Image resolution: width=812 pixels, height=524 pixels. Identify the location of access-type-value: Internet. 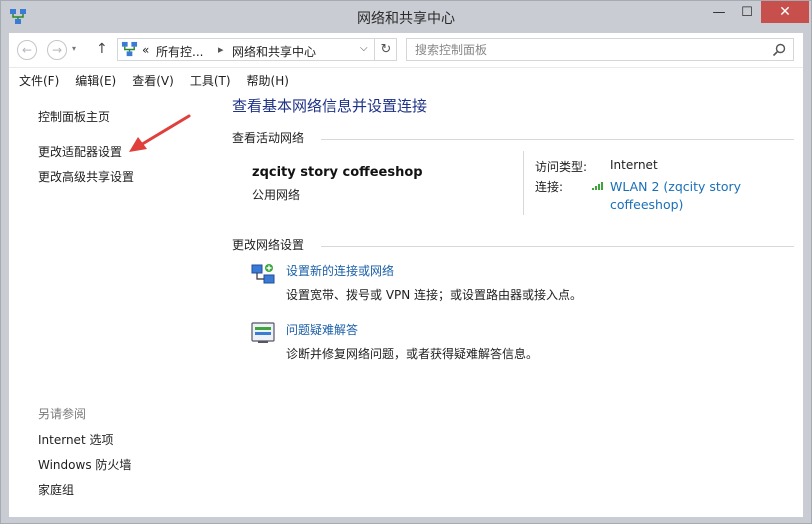
(634, 165).